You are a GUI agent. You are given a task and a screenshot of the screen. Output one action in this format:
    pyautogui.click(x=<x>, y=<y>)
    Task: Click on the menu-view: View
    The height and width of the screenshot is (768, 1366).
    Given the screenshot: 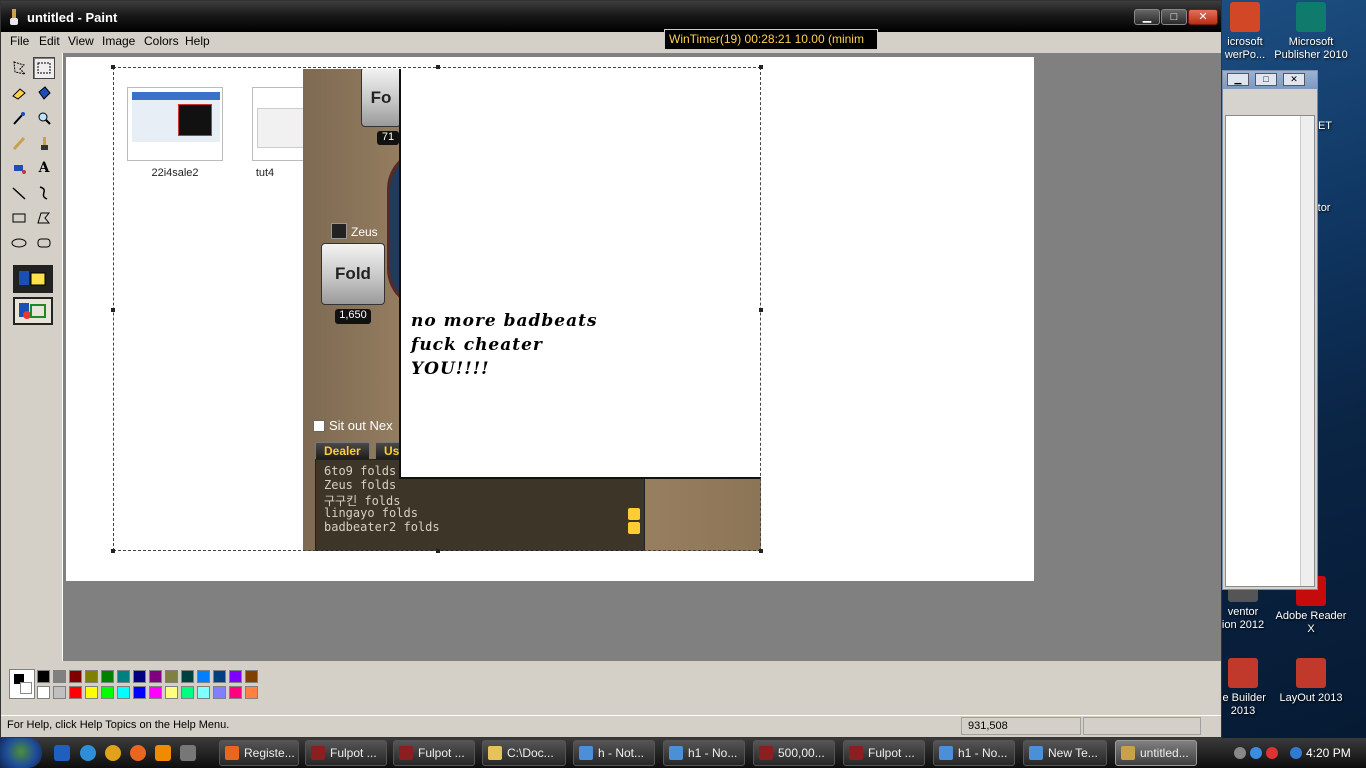 What is the action you would take?
    pyautogui.click(x=81, y=41)
    